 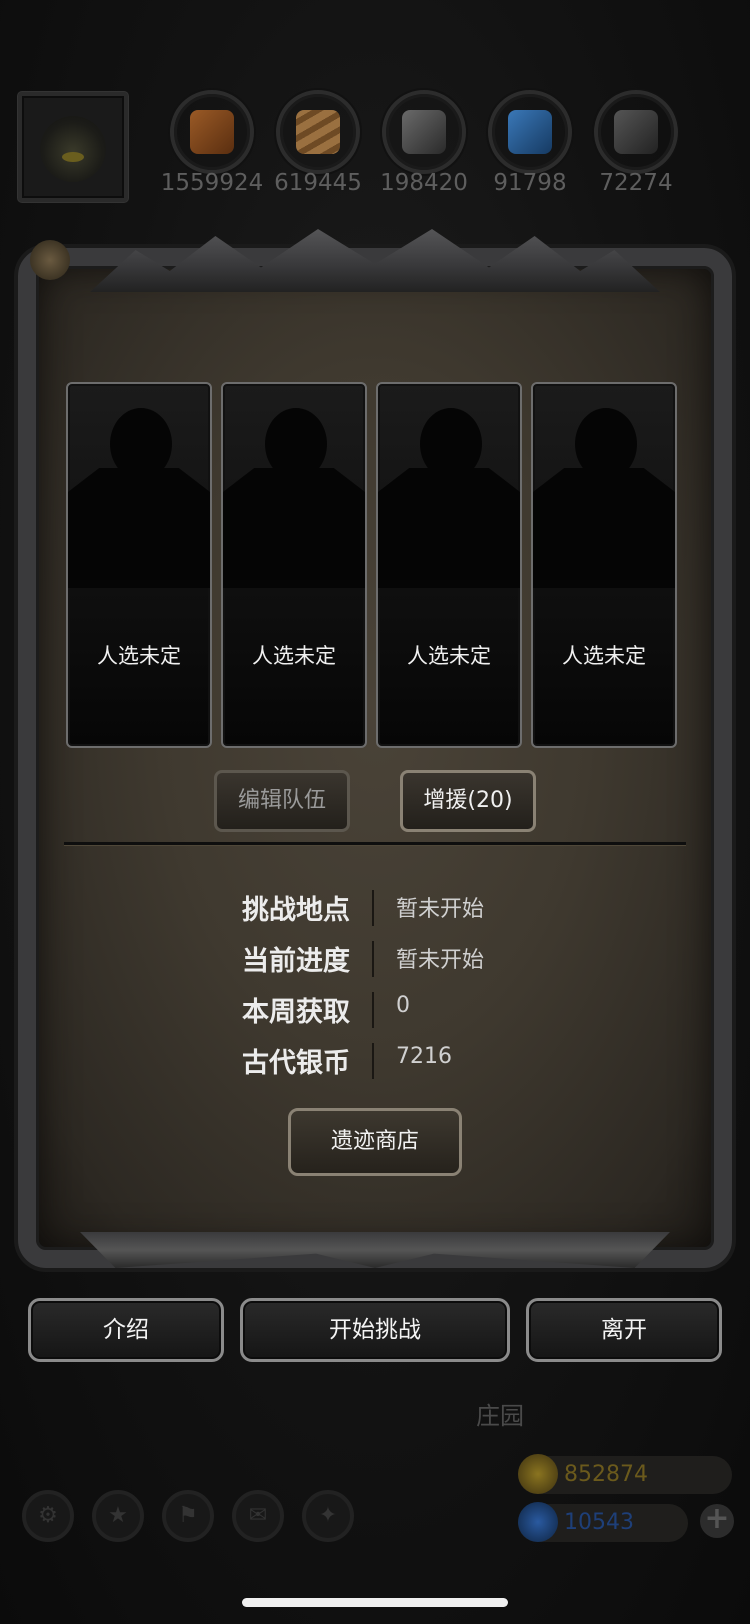 I want to click on info-row-location: 挑战地点 暂未开始, so click(x=380, y=908).